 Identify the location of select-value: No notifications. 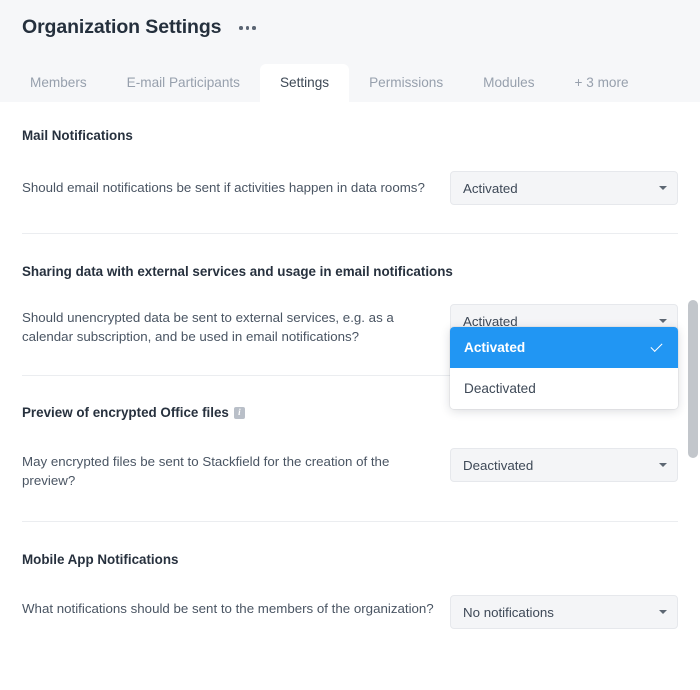
(508, 612).